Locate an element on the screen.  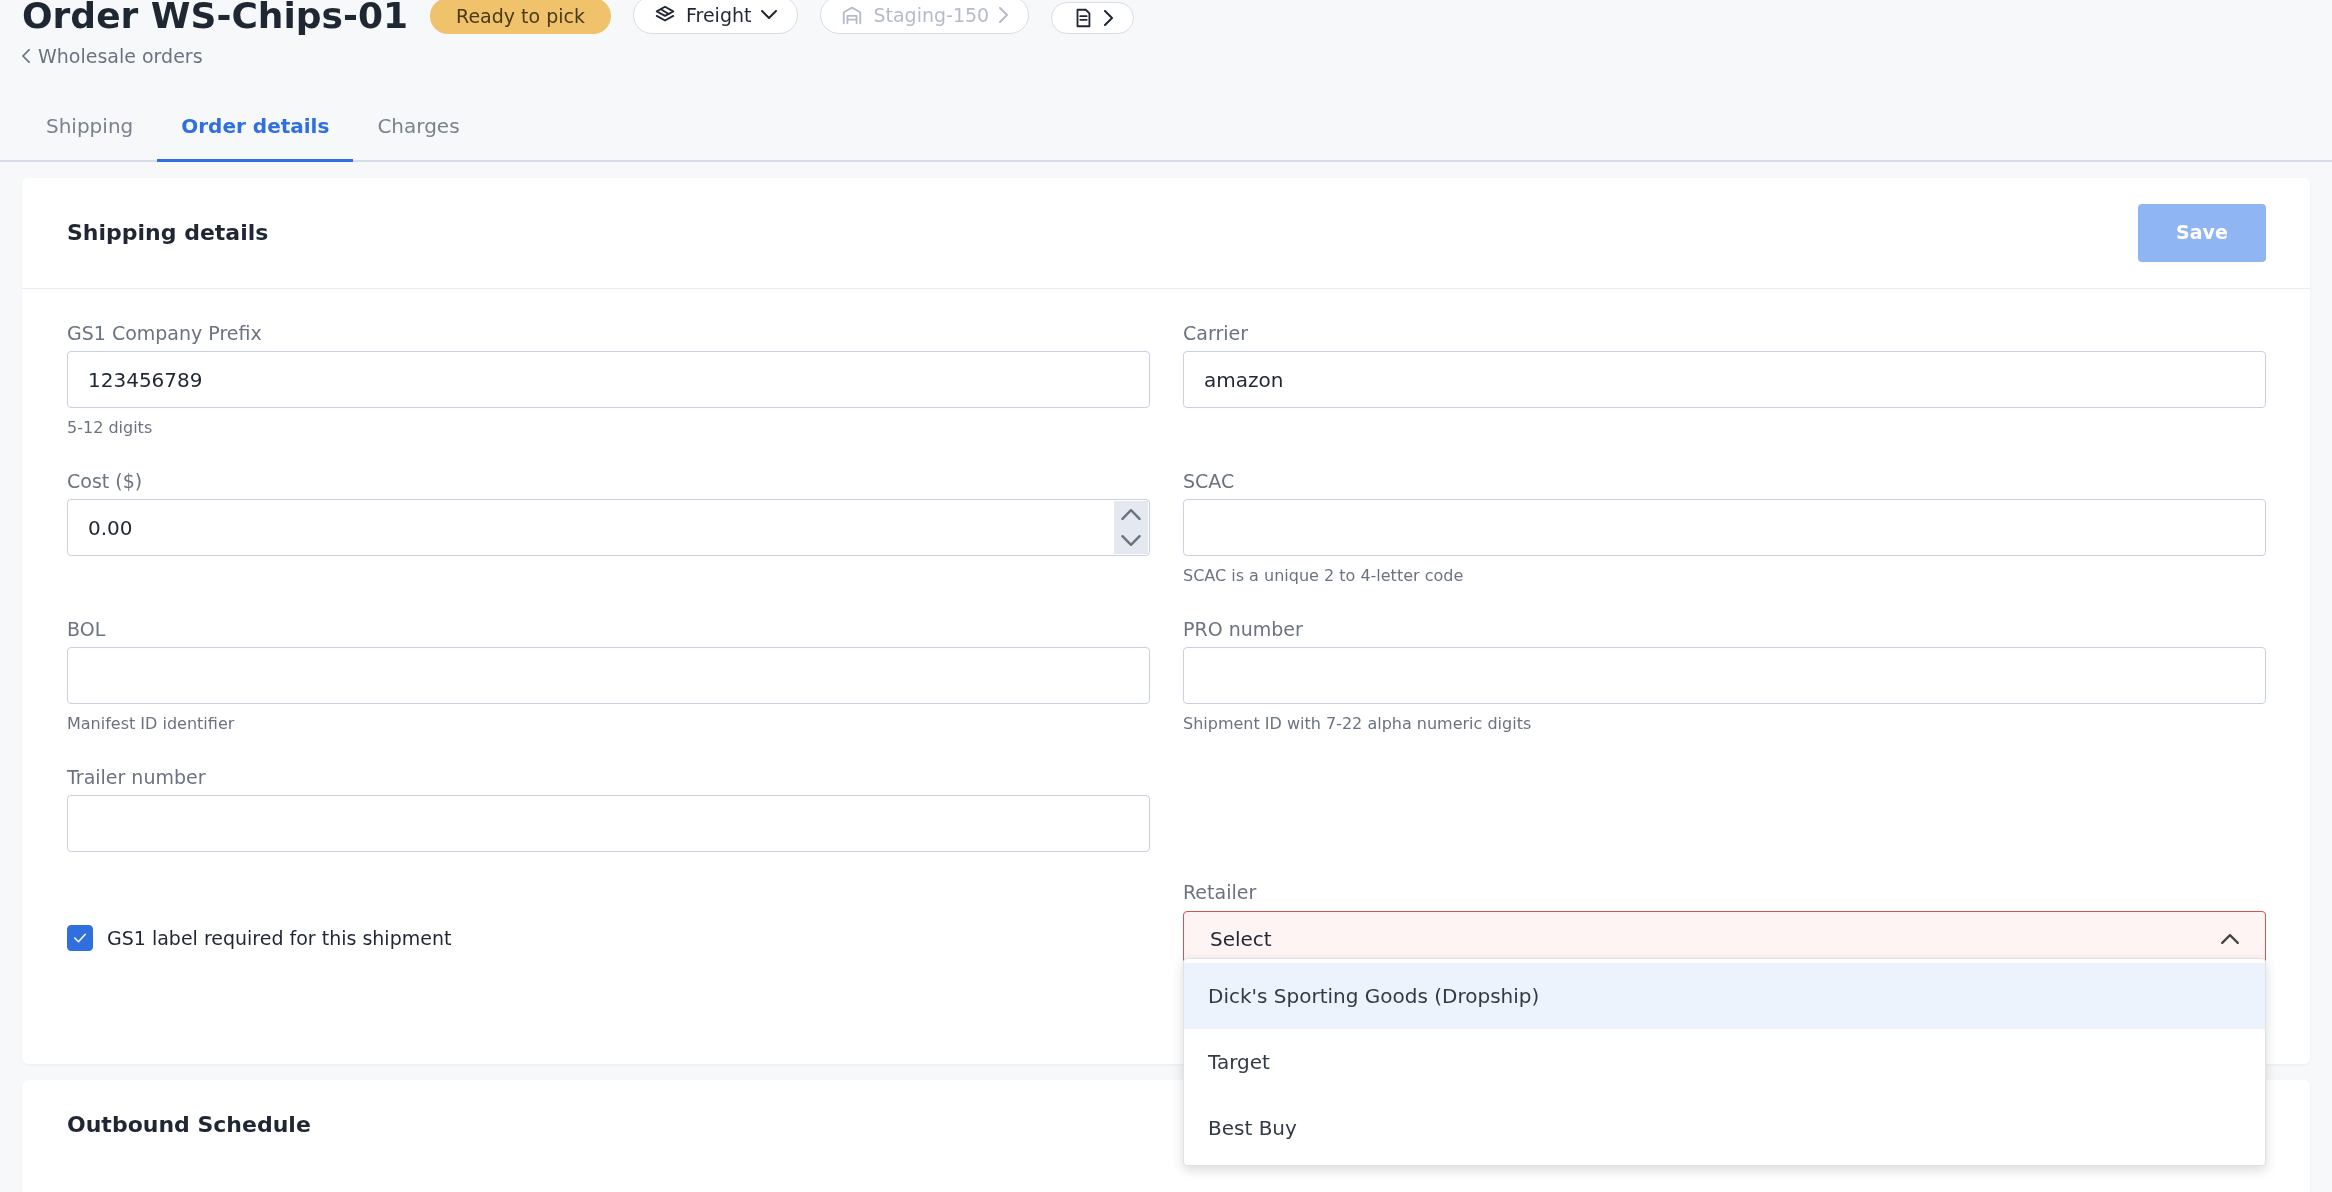
order-title: Order WS-Chips-01 is located at coordinates (215, 17).